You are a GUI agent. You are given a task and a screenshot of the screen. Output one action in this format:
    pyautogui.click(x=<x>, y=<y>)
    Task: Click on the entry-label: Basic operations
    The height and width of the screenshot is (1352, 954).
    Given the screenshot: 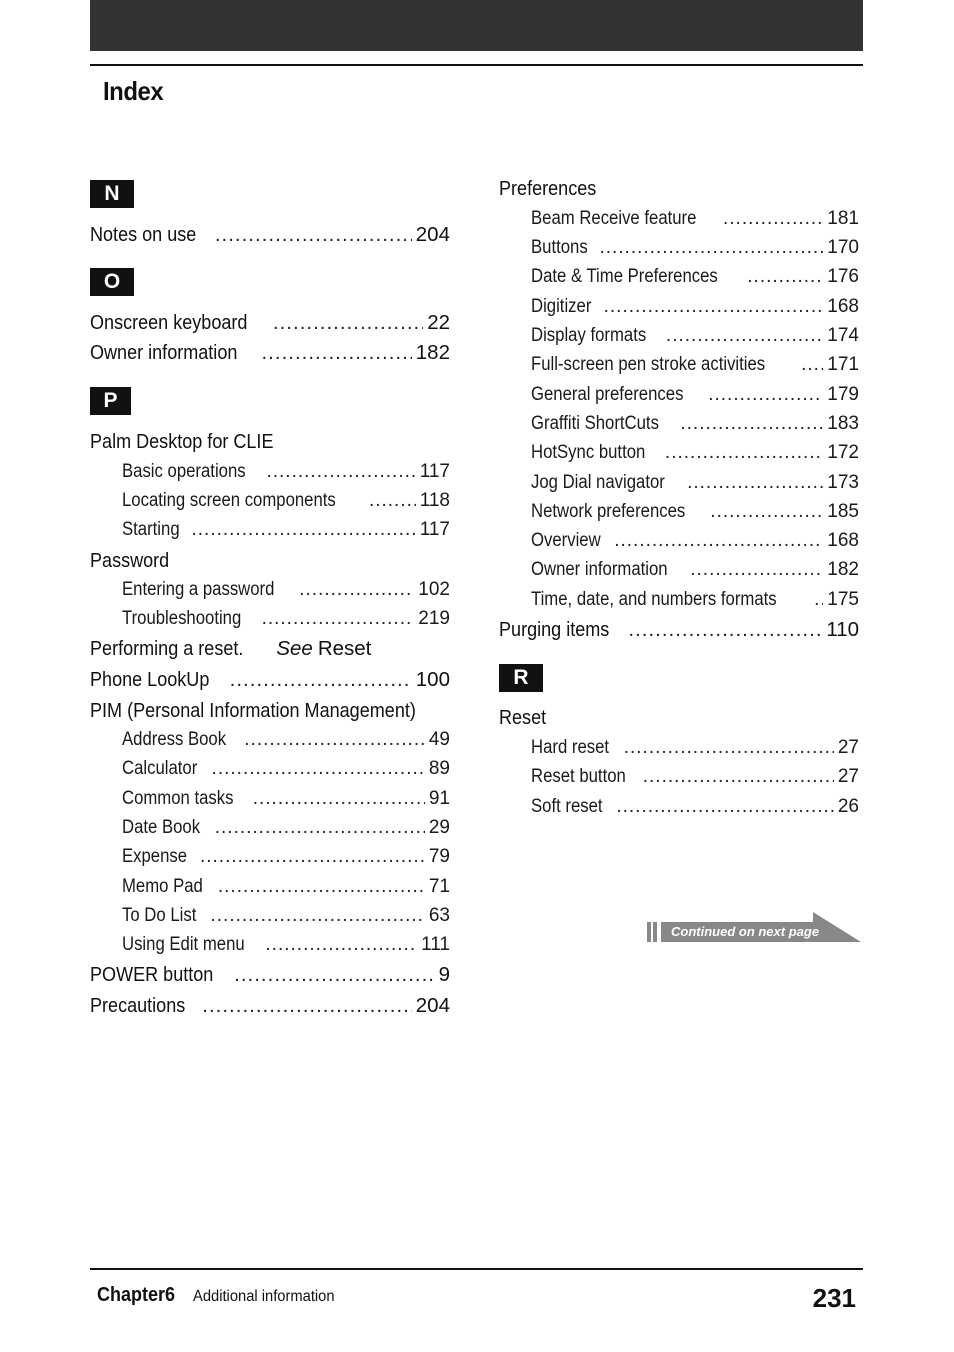 What is the action you would take?
    pyautogui.click(x=184, y=471)
    